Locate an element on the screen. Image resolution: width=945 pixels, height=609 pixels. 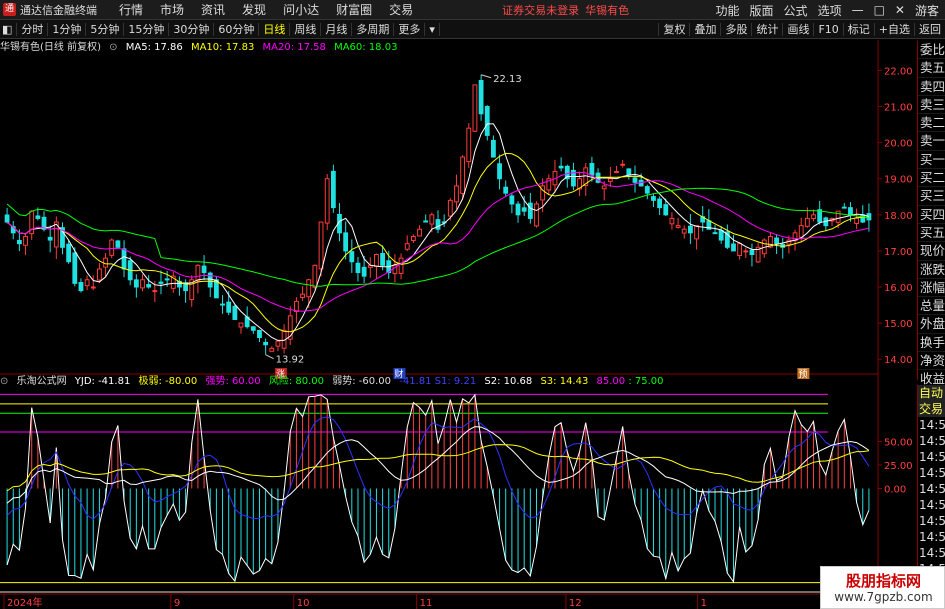
quote-label-netasset: 净资 is located at coordinates (931, 361).